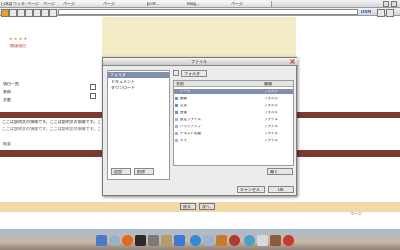 The width and height of the screenshot is (400, 250). Describe the element at coordinates (281, 189) in the screenshot. I see `ok-button: OK` at that location.